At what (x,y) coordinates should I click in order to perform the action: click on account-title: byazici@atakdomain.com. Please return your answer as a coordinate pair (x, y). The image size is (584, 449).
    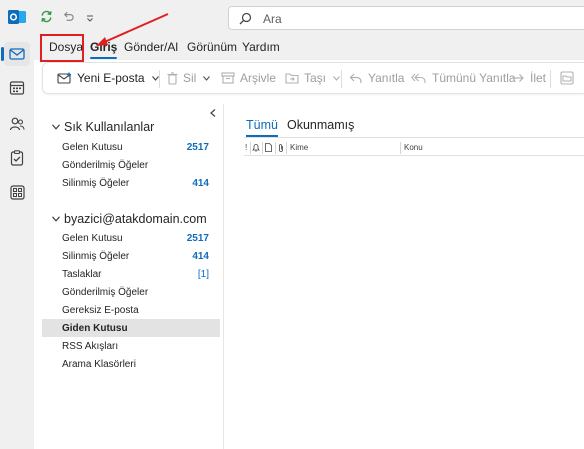
    Looking at the image, I should click on (135, 219).